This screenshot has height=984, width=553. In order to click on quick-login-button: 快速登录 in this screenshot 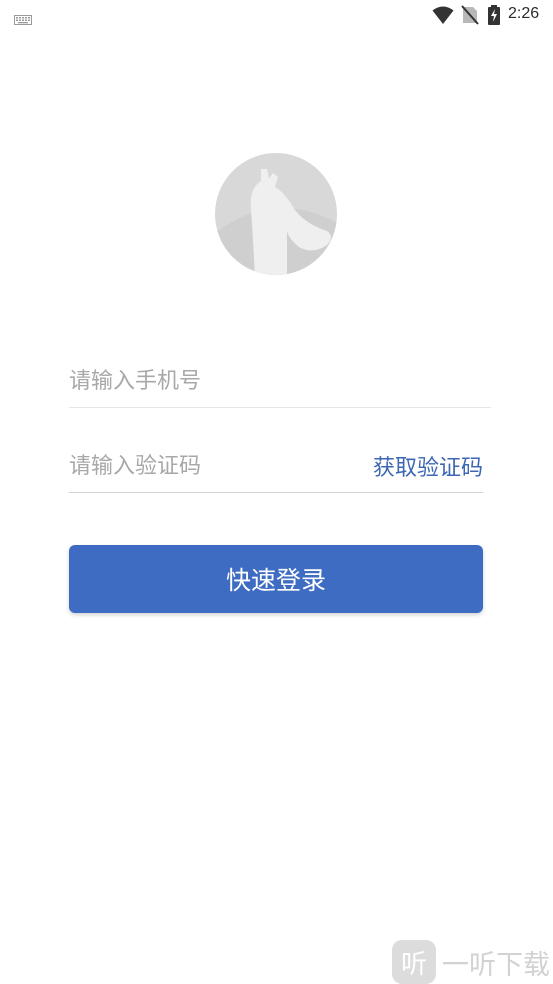, I will do `click(276, 579)`.